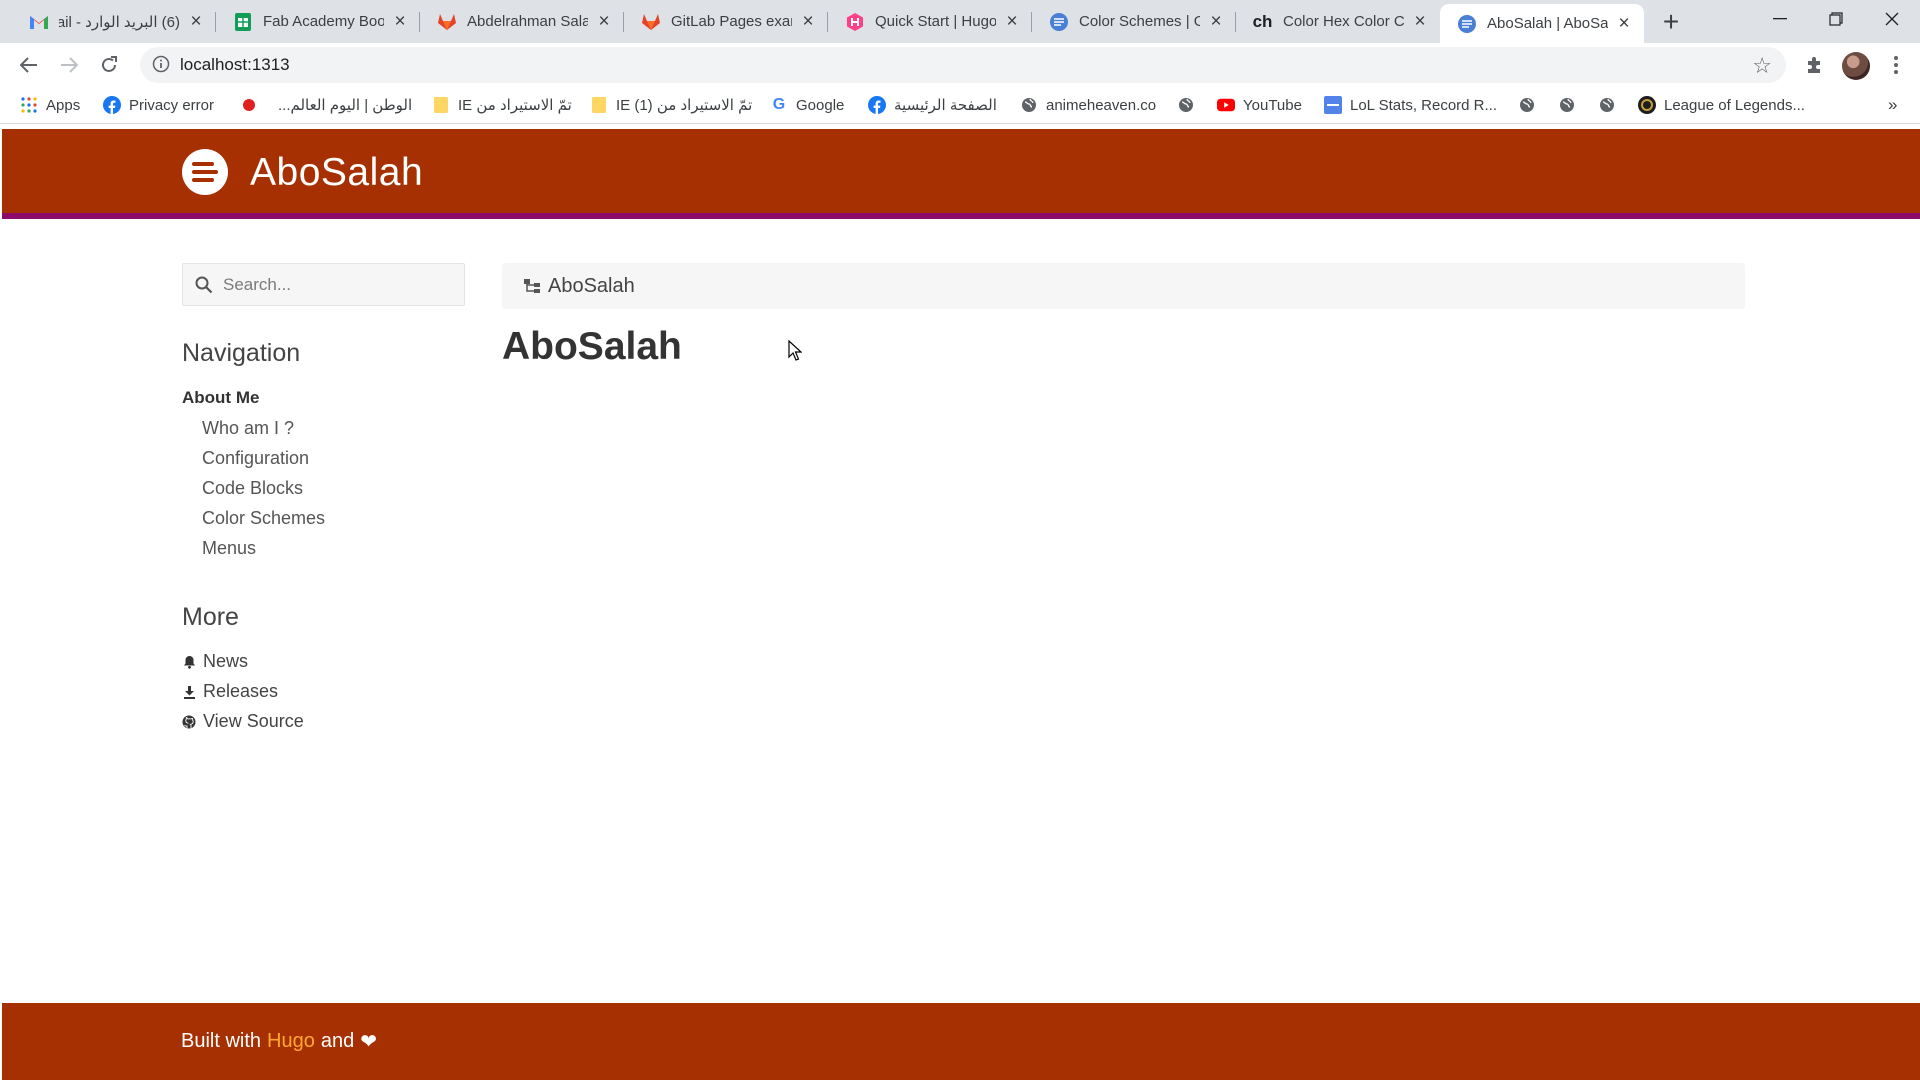 The image size is (1920, 1080). What do you see at coordinates (963, 65) in the screenshot?
I see `address-bar: localhost:1313 ☆` at bounding box center [963, 65].